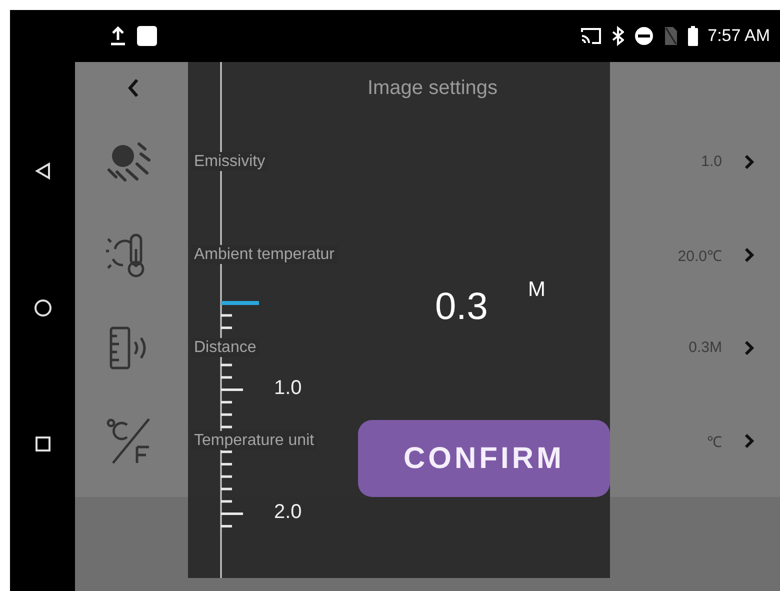 The height and width of the screenshot is (591, 780). Describe the element at coordinates (432, 88) in the screenshot. I see `page-title: Image settings` at that location.